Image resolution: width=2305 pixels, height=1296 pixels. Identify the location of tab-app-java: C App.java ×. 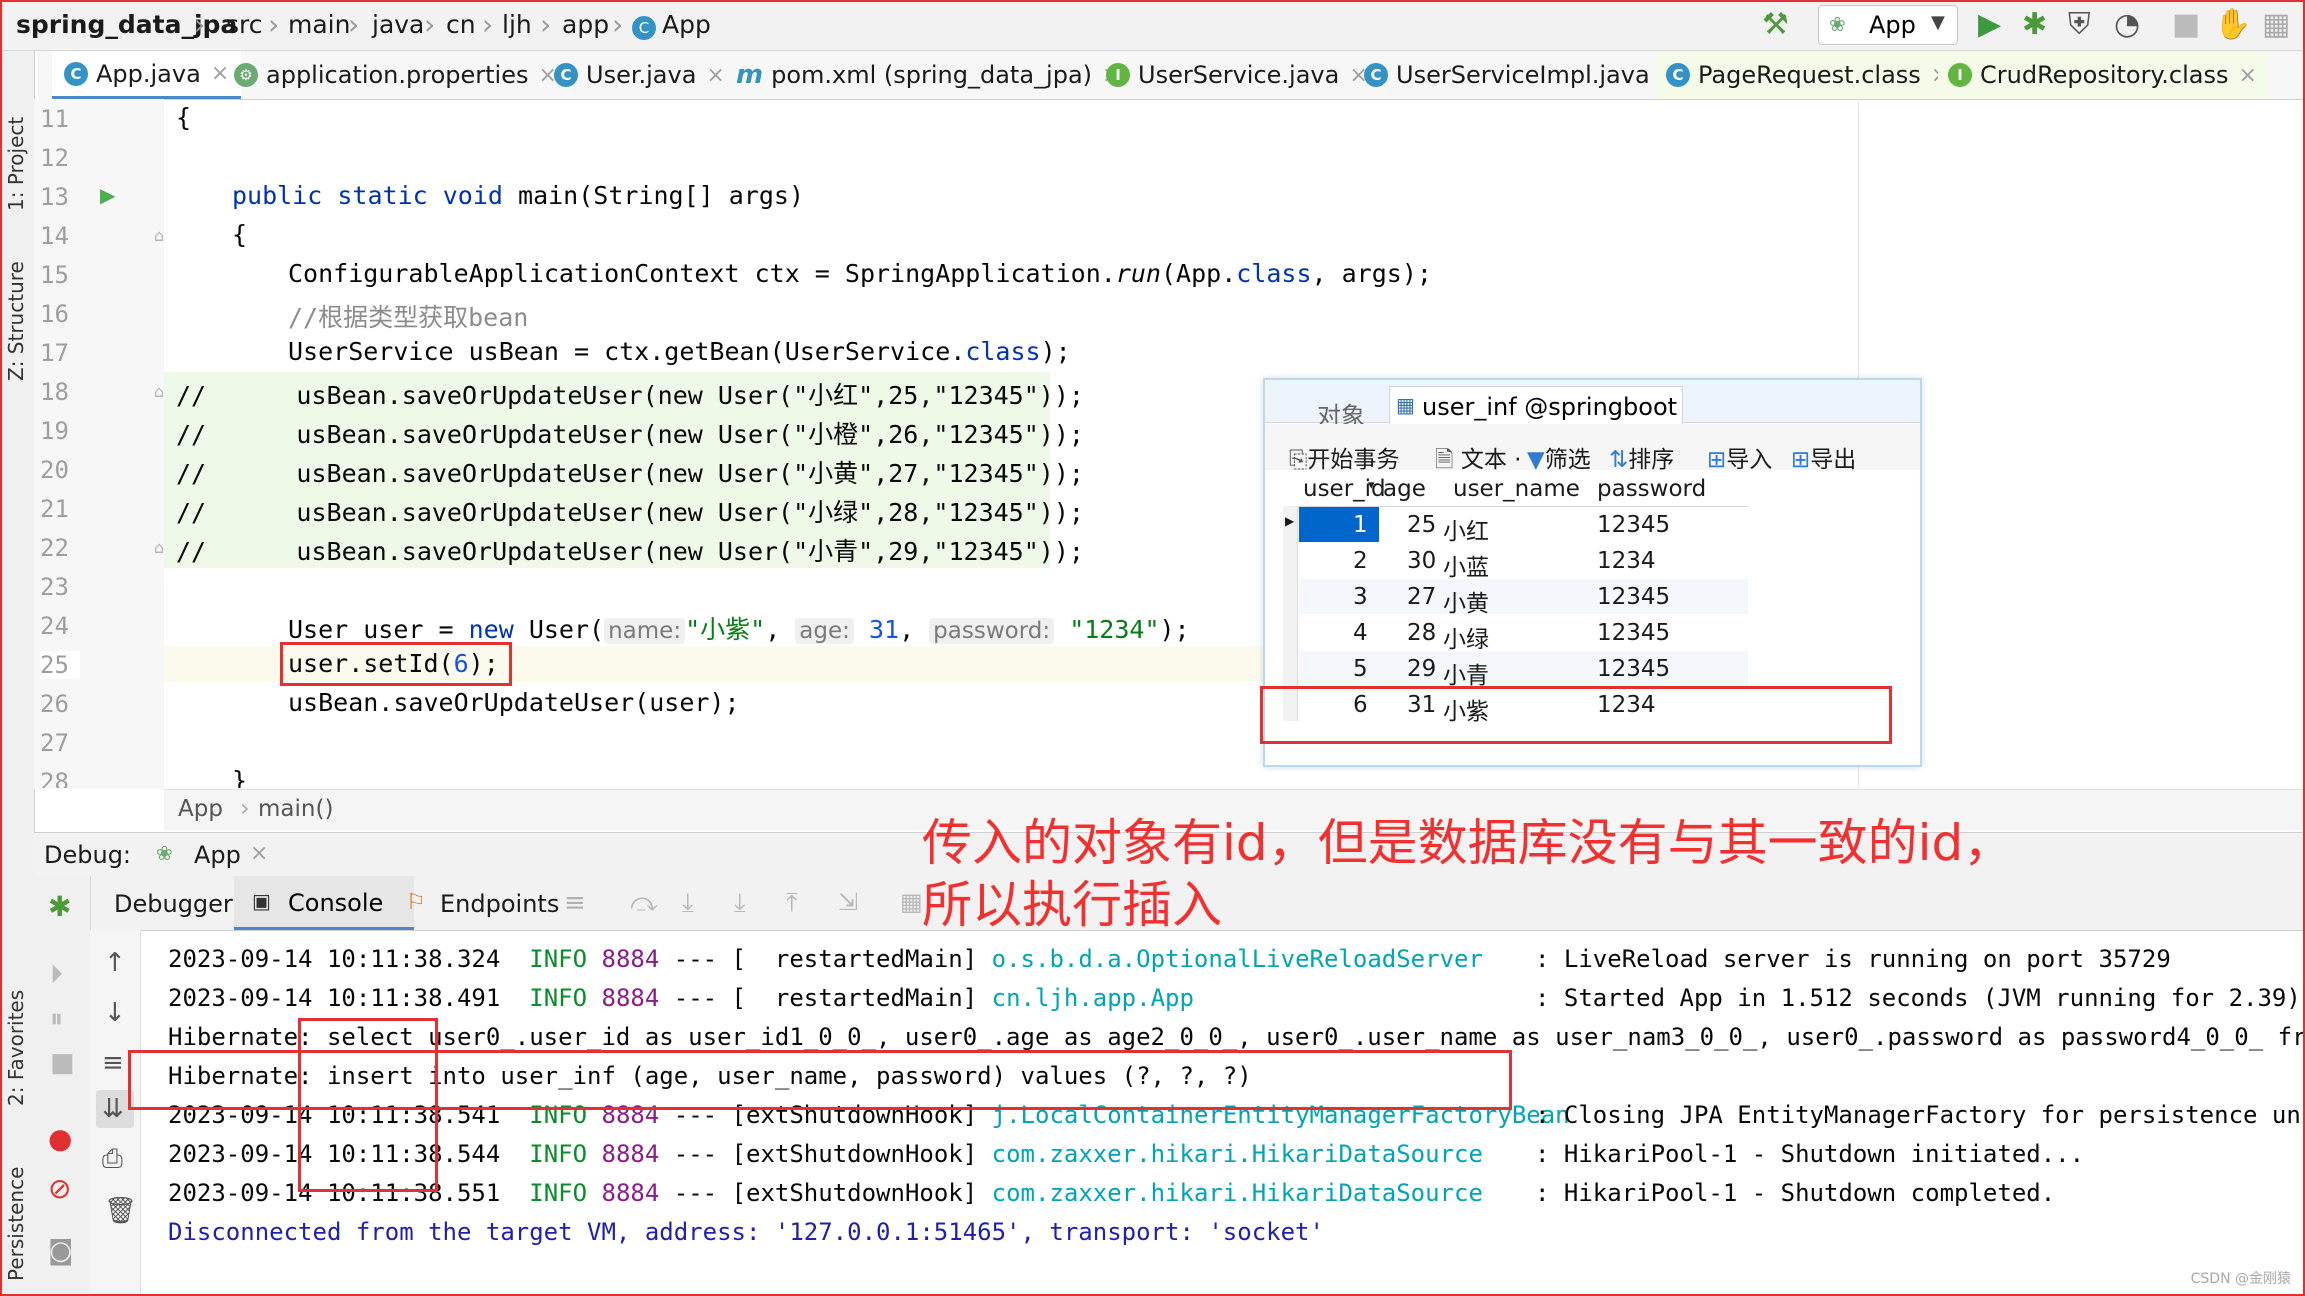
(147, 75).